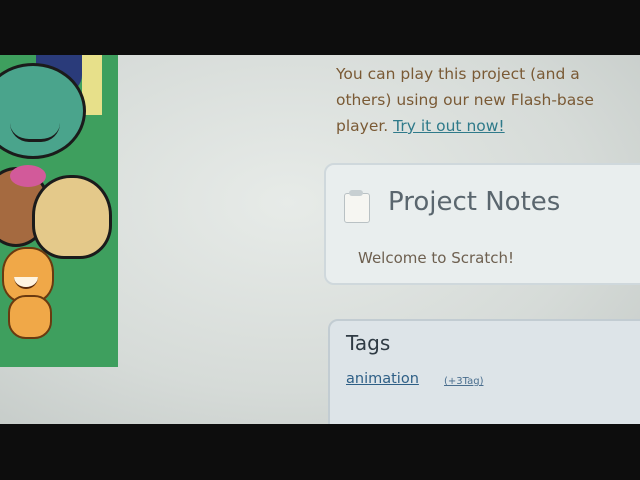 This screenshot has width=640, height=480. I want to click on flash-note-prefix: player., so click(365, 126).